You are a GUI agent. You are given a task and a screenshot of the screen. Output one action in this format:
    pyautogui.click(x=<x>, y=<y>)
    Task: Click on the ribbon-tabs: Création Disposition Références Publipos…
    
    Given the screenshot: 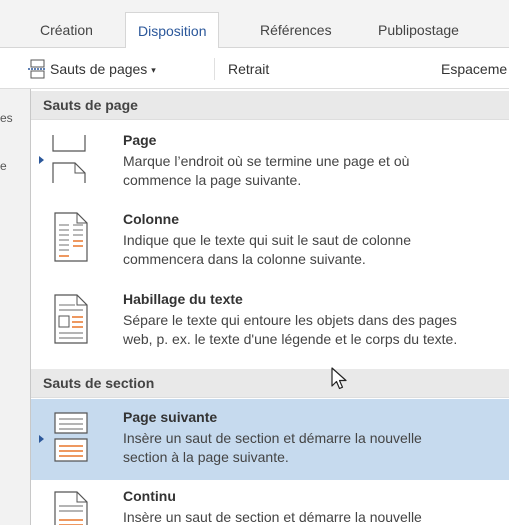 What is the action you would take?
    pyautogui.click(x=254, y=24)
    